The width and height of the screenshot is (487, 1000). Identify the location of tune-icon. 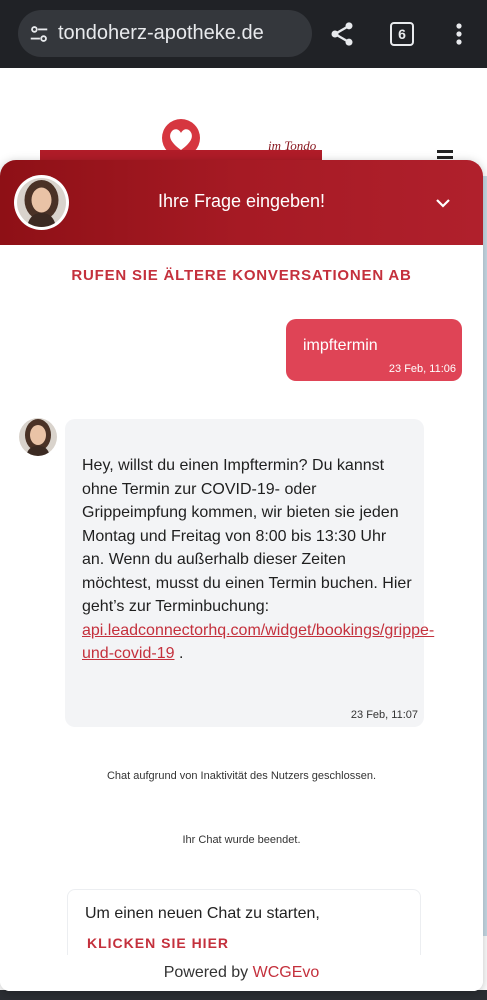
(39, 34).